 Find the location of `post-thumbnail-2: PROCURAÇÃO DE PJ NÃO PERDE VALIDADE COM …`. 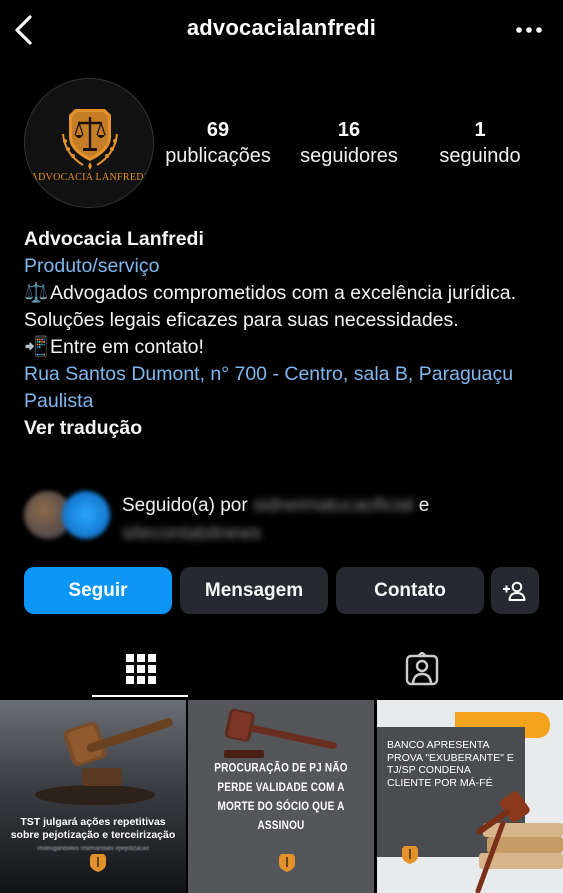

post-thumbnail-2: PROCURAÇÃO DE PJ NÃO PERDE VALIDADE COM … is located at coordinates (281, 796).